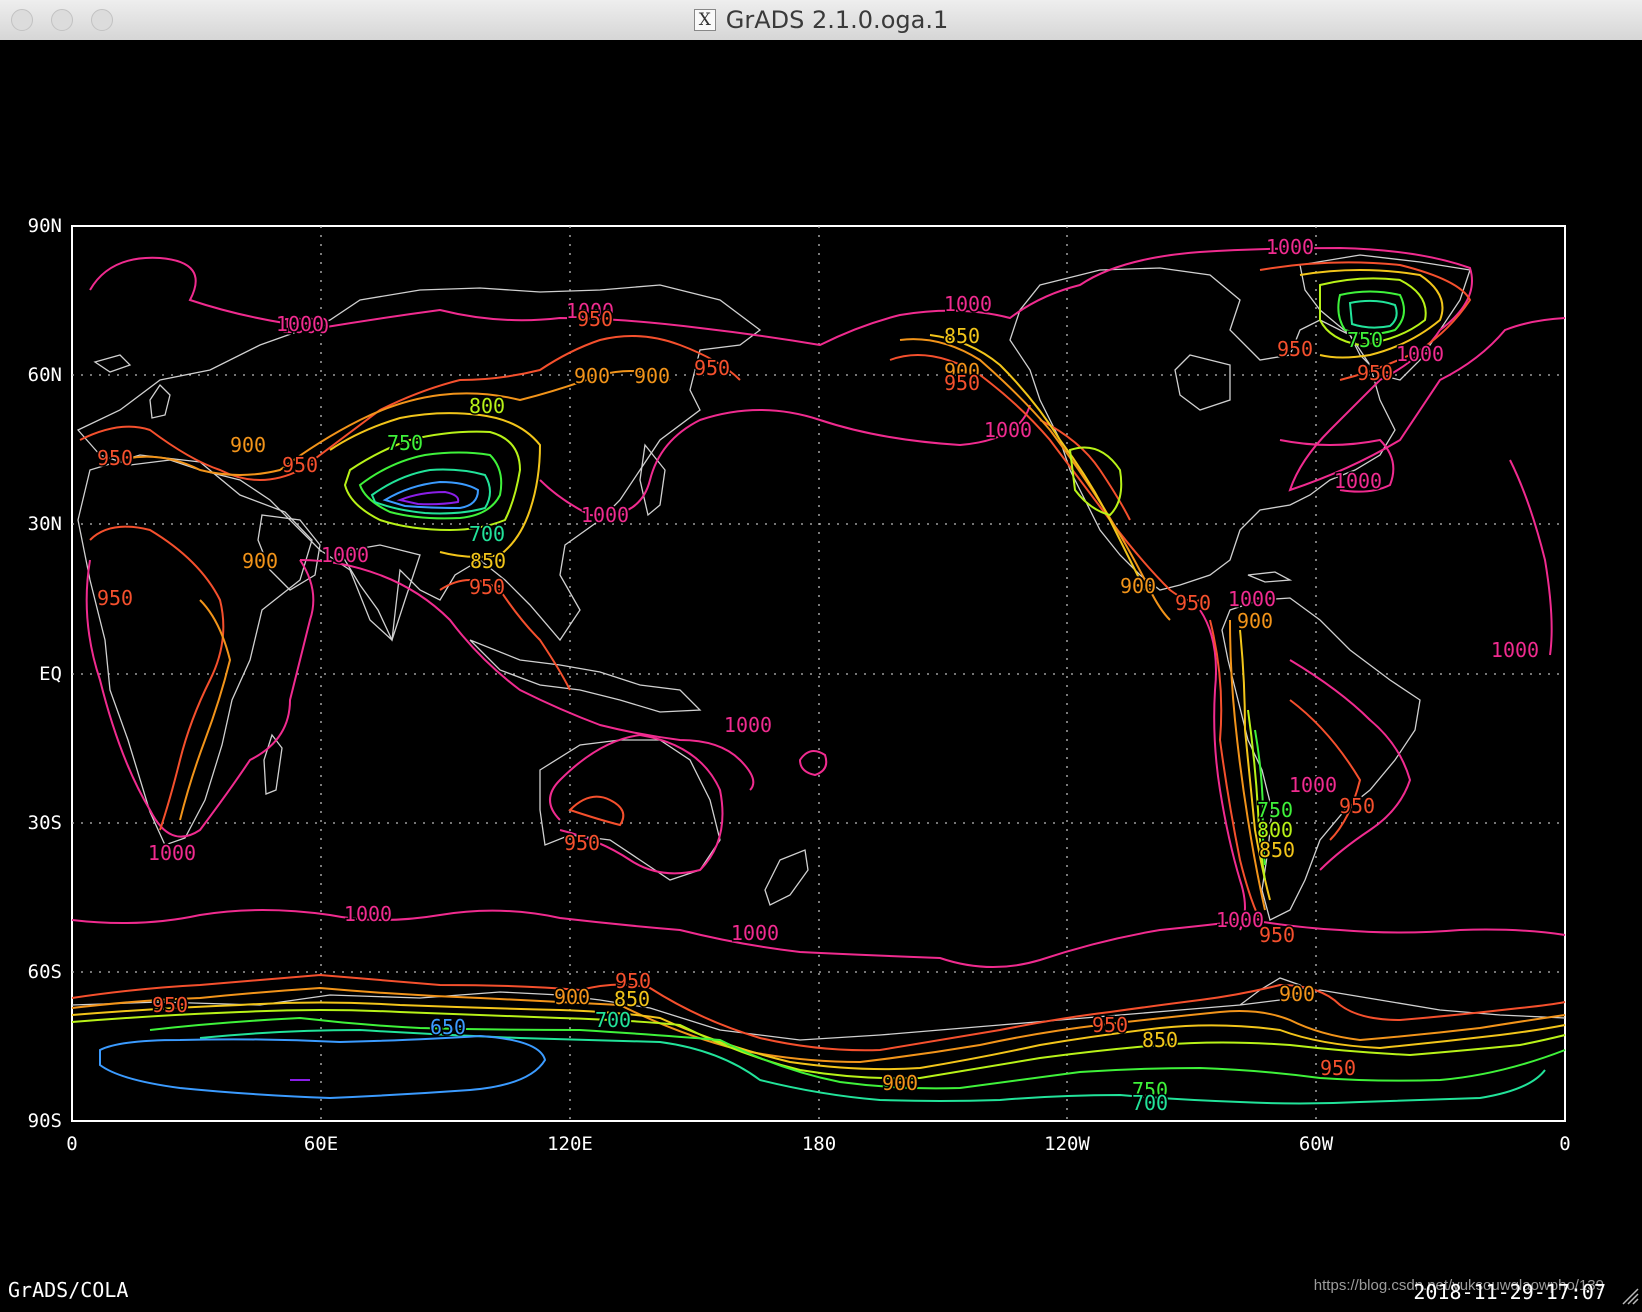 This screenshot has width=1642, height=1312. Describe the element at coordinates (45, 226) in the screenshot. I see `lat-label: 90N` at that location.